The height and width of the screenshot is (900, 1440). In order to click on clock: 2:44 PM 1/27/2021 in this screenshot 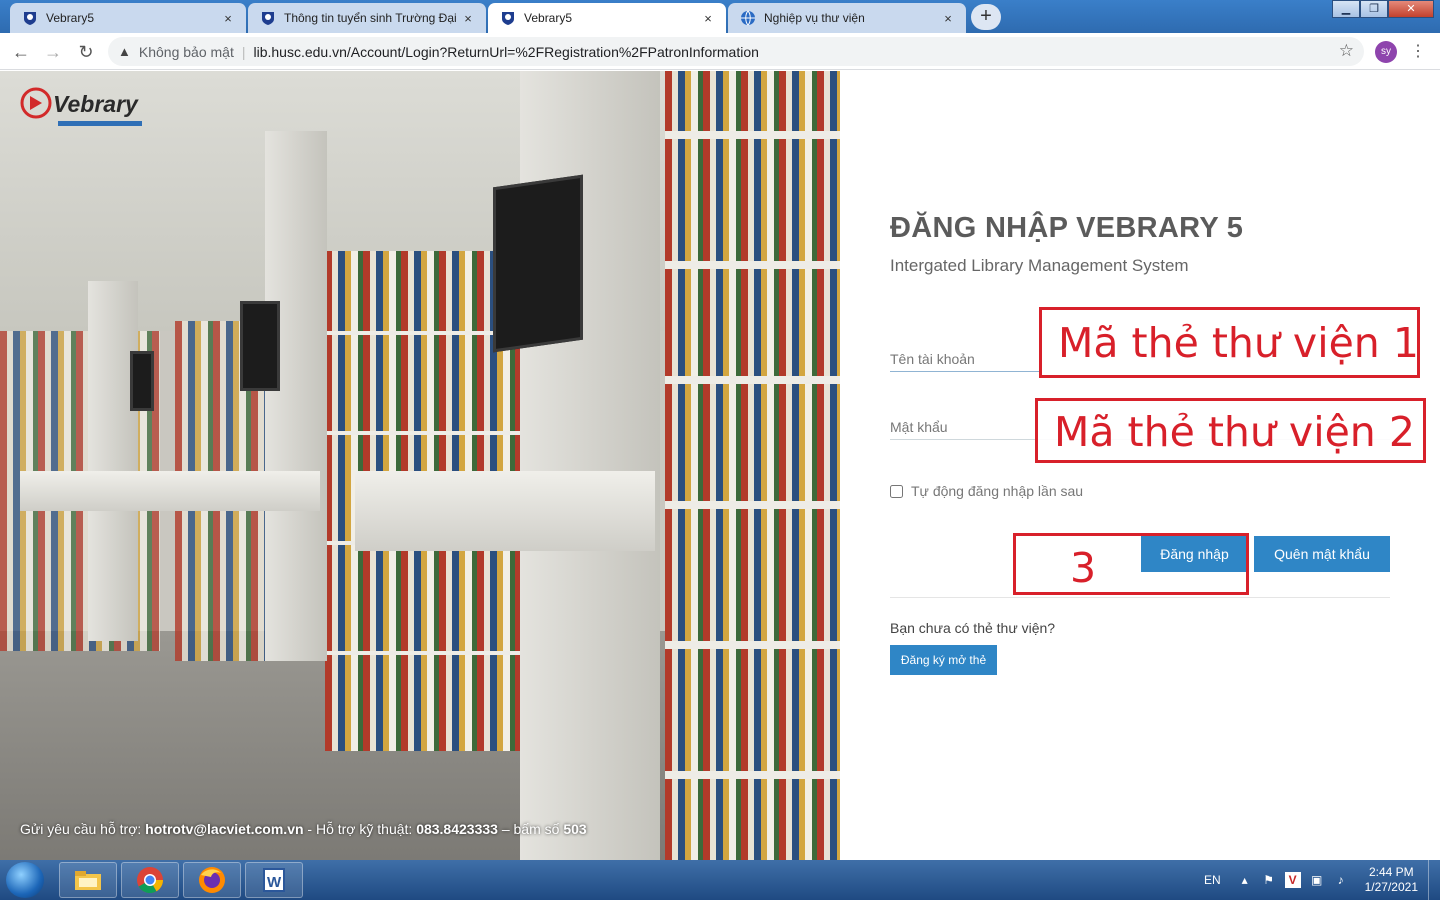, I will do `click(1391, 880)`.